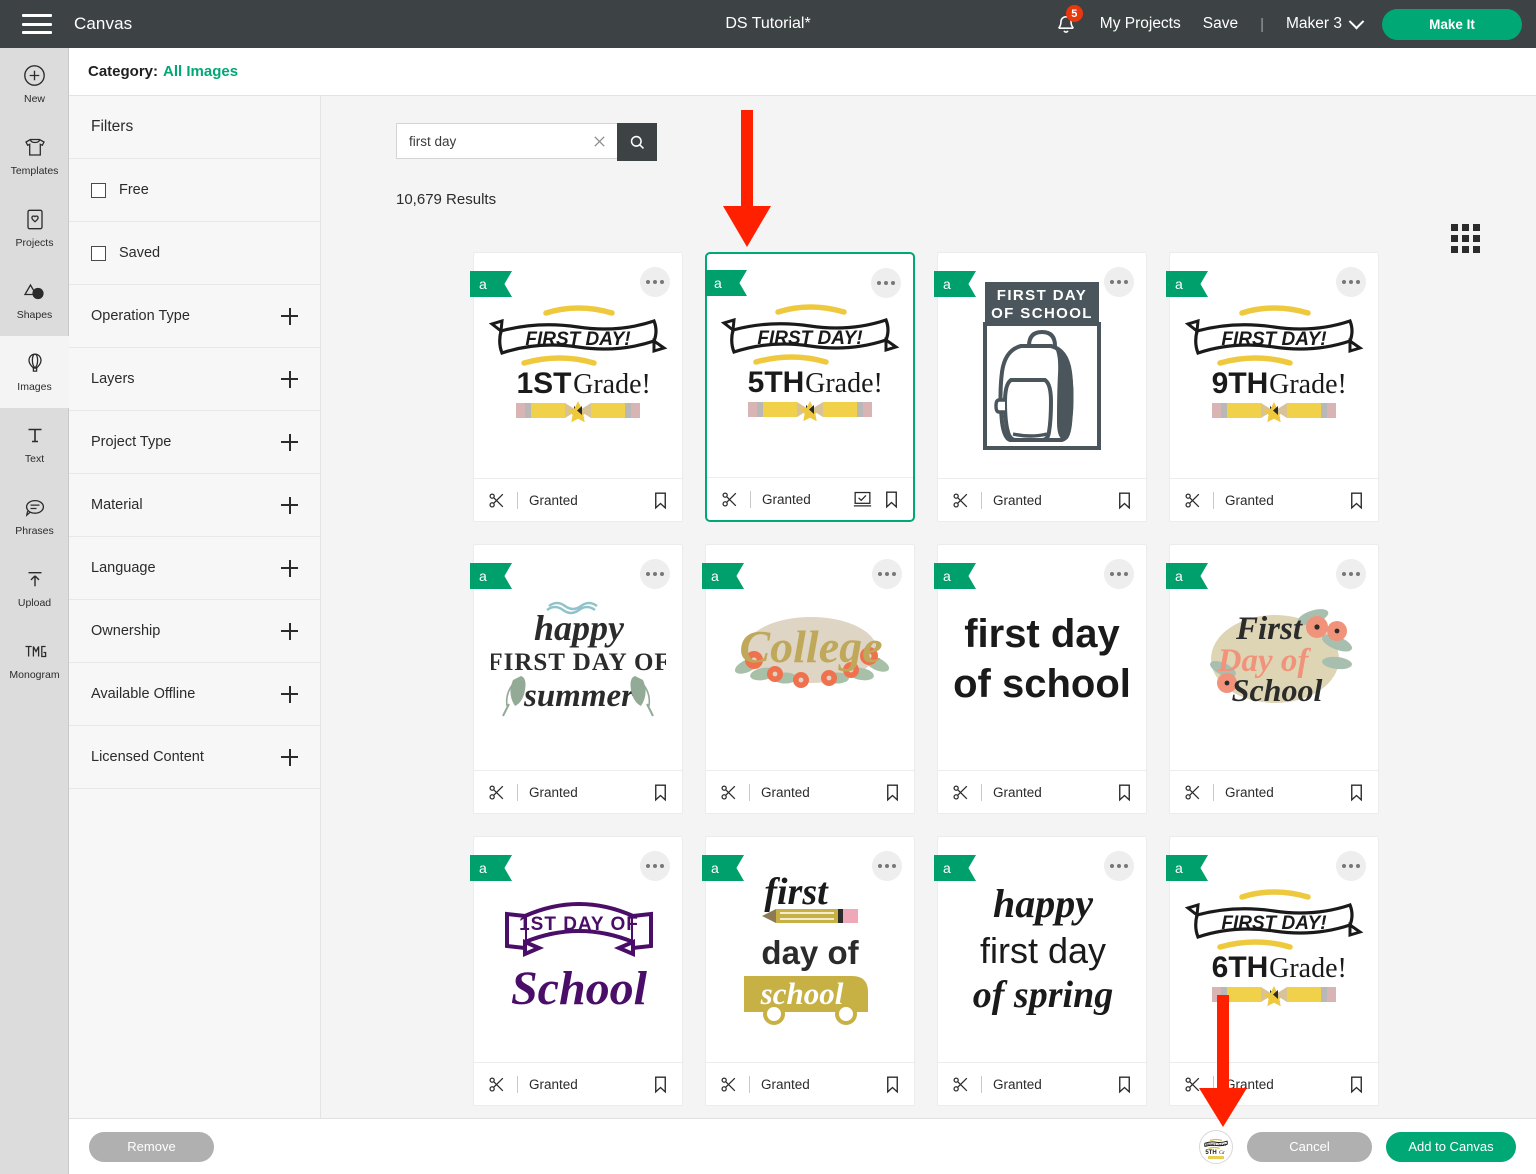 This screenshot has width=1536, height=1174. I want to click on text-t-icon, so click(34, 435).